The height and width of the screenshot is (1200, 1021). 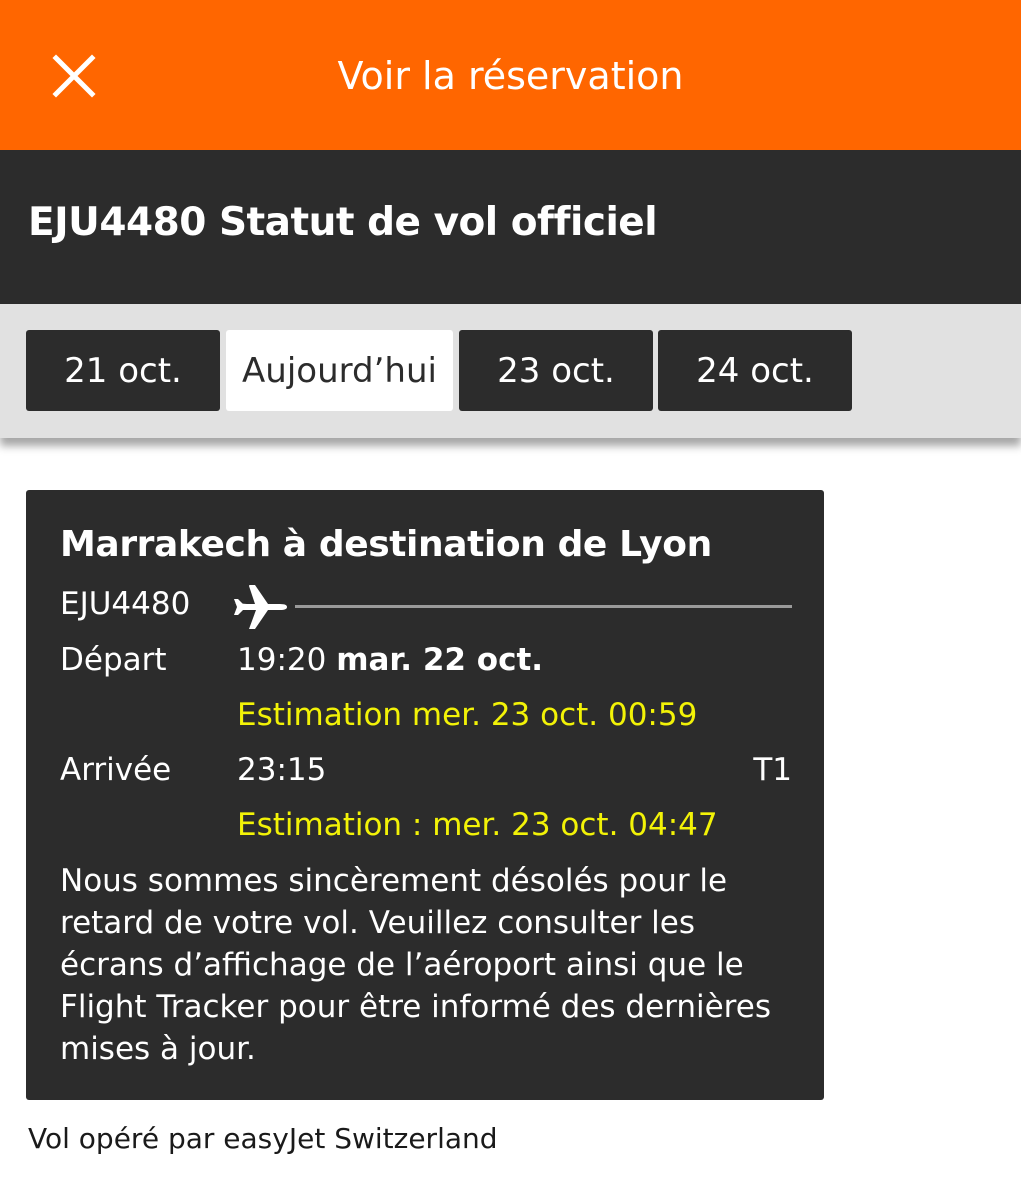 What do you see at coordinates (386, 544) in the screenshot?
I see `route-title: Marrakech à destination de Lyon` at bounding box center [386, 544].